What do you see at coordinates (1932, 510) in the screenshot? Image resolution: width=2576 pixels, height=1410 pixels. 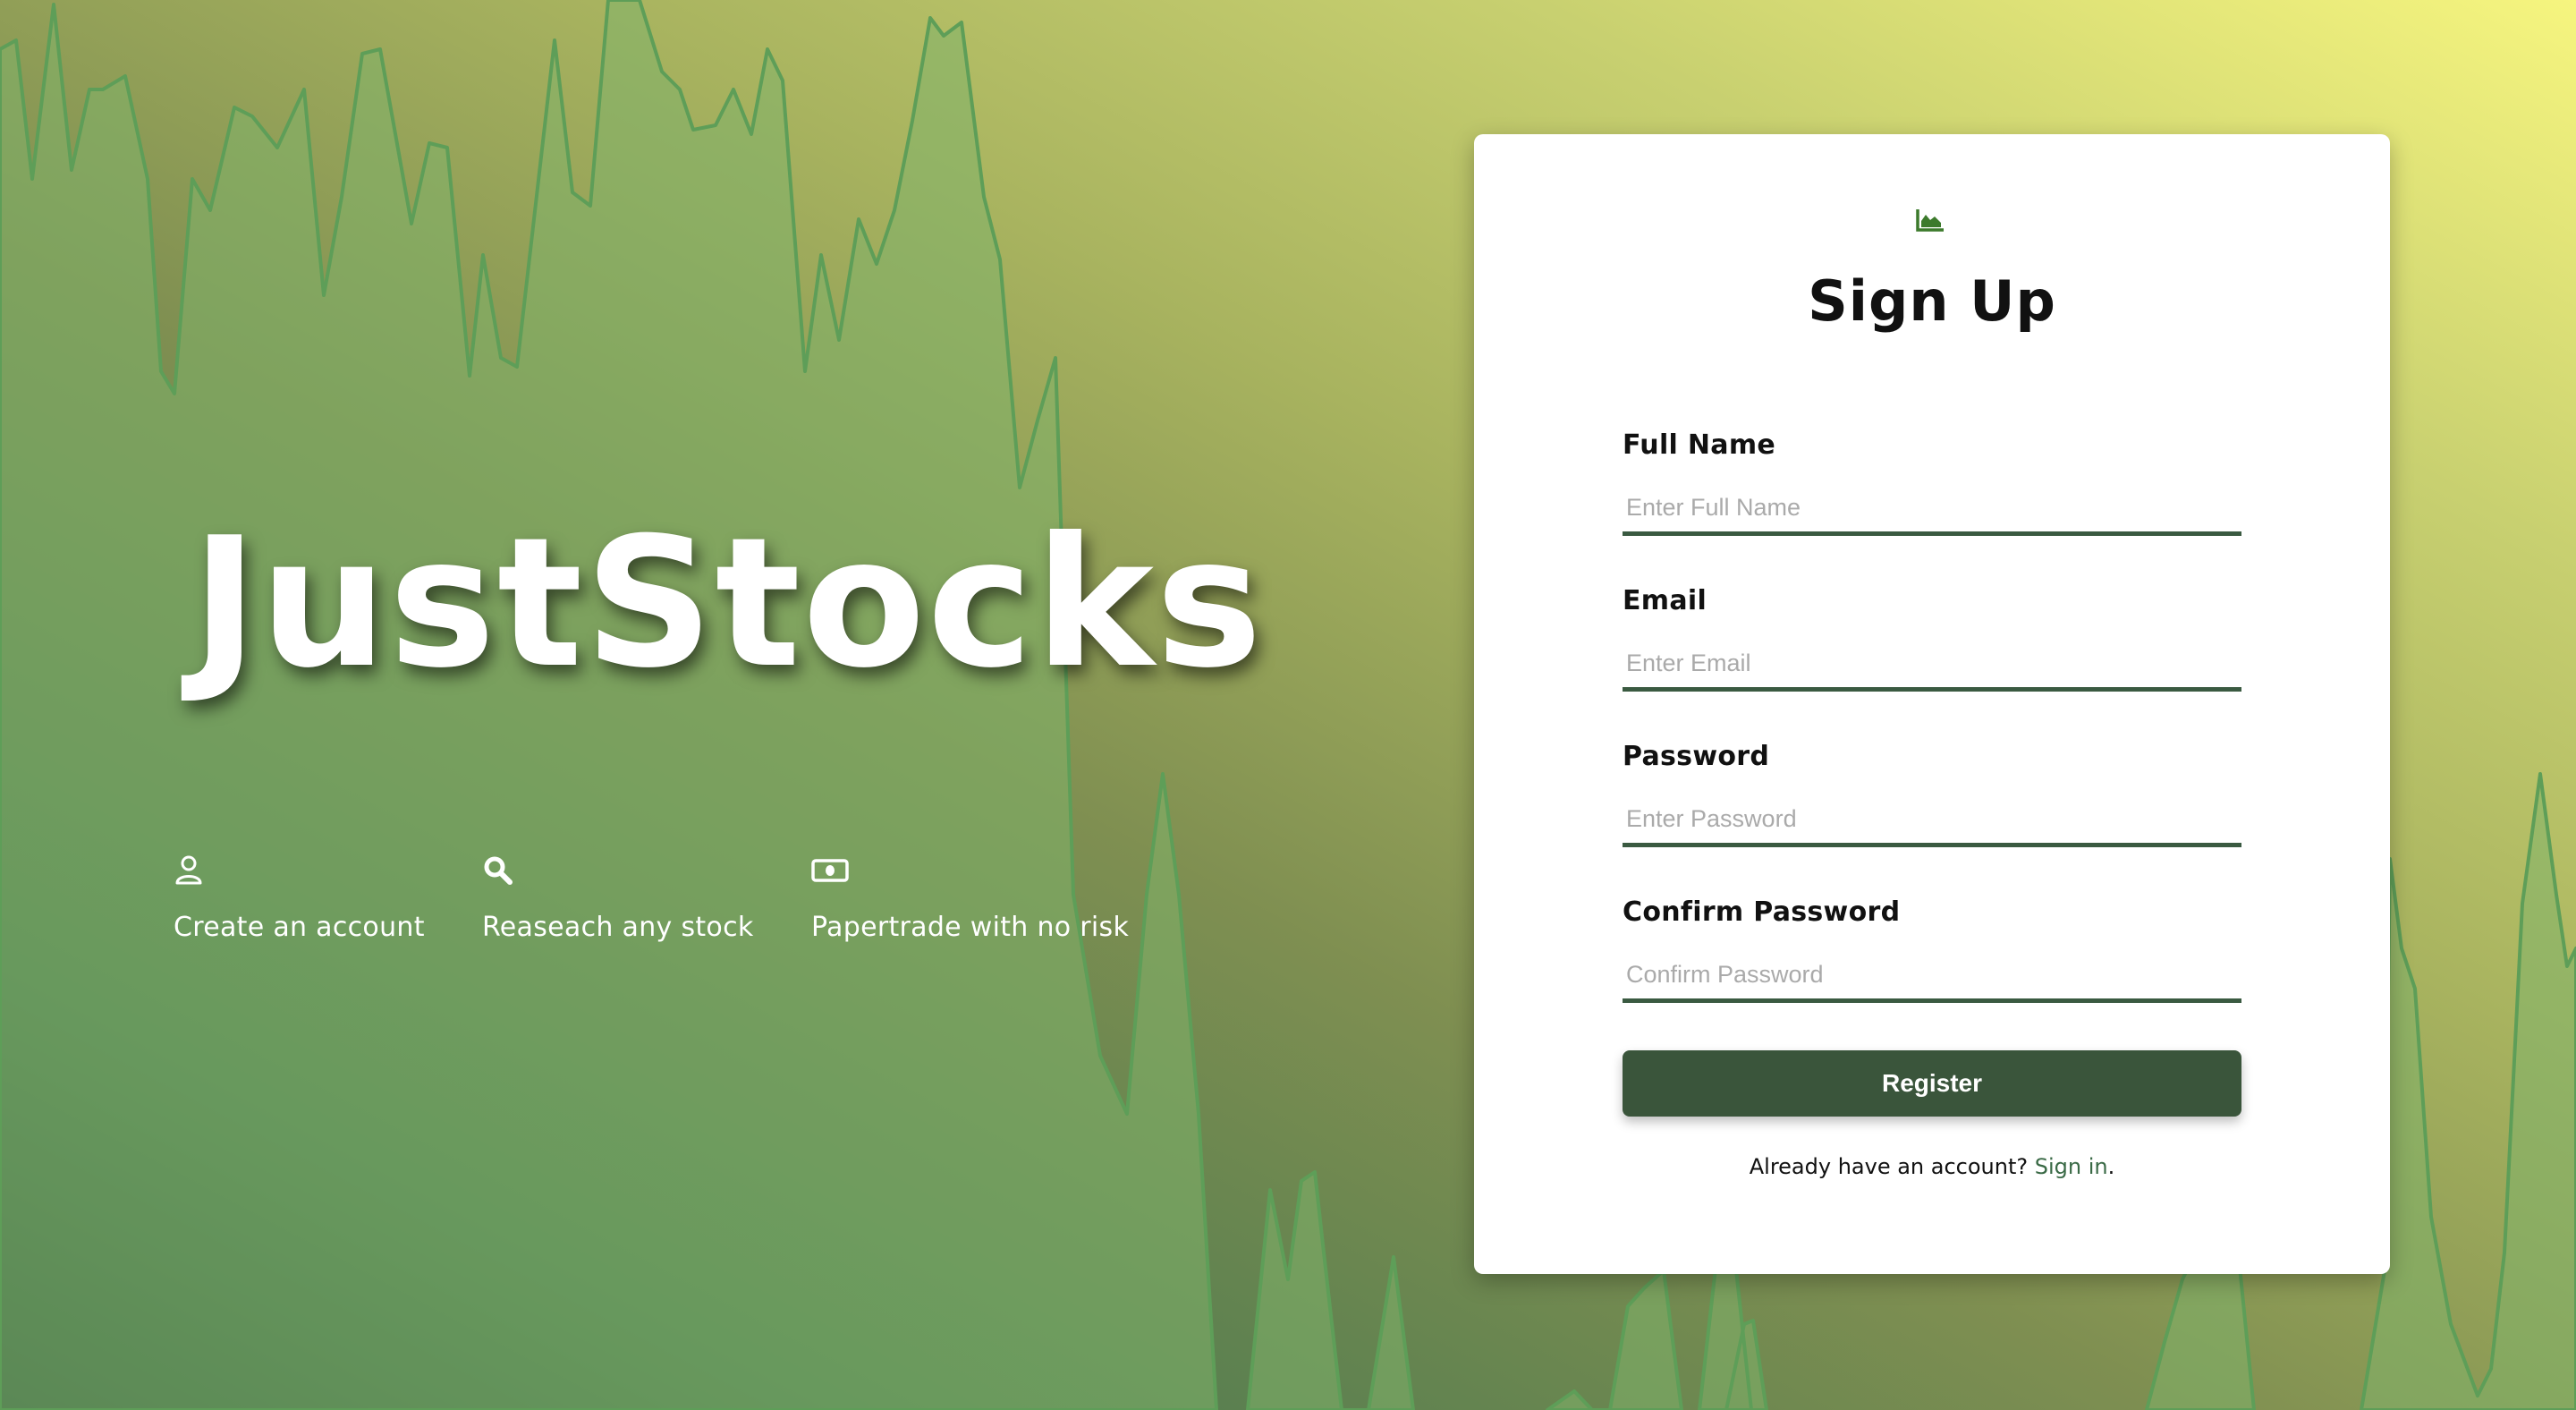 I see `full-name-input` at bounding box center [1932, 510].